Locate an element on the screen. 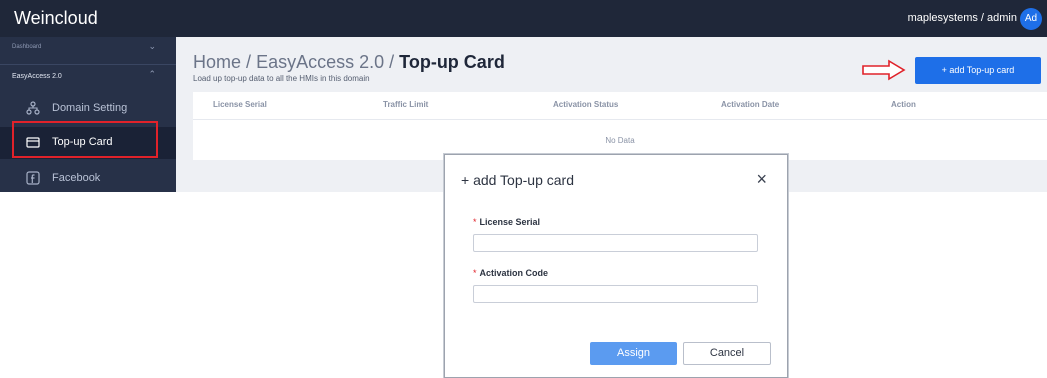 Image resolution: width=1047 pixels, height=378 pixels. sidebar-item-facebook: Facebook is located at coordinates (88, 179).